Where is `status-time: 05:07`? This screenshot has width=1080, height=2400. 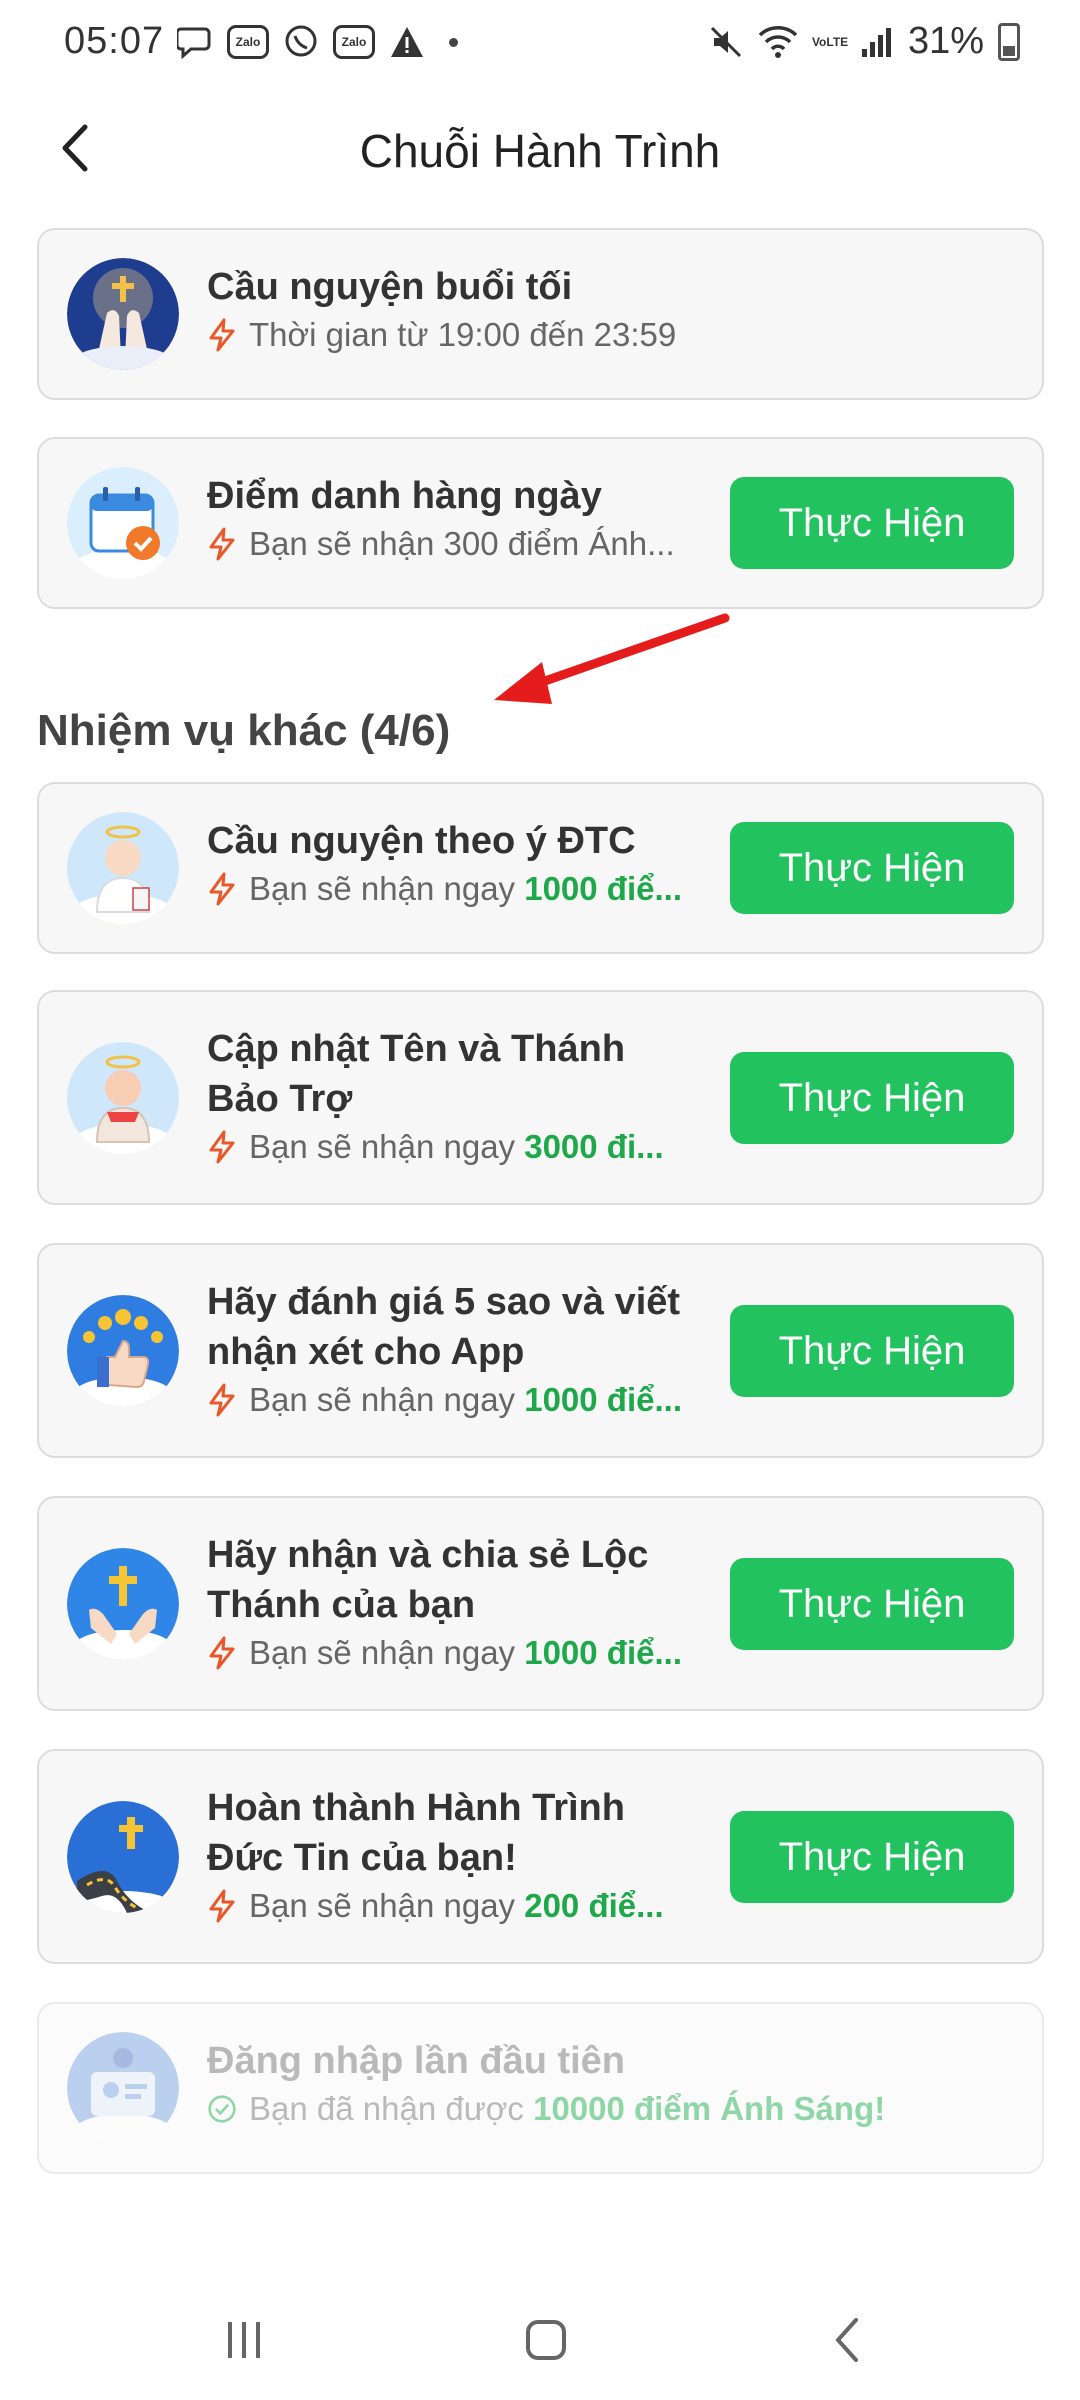 status-time: 05:07 is located at coordinates (114, 41).